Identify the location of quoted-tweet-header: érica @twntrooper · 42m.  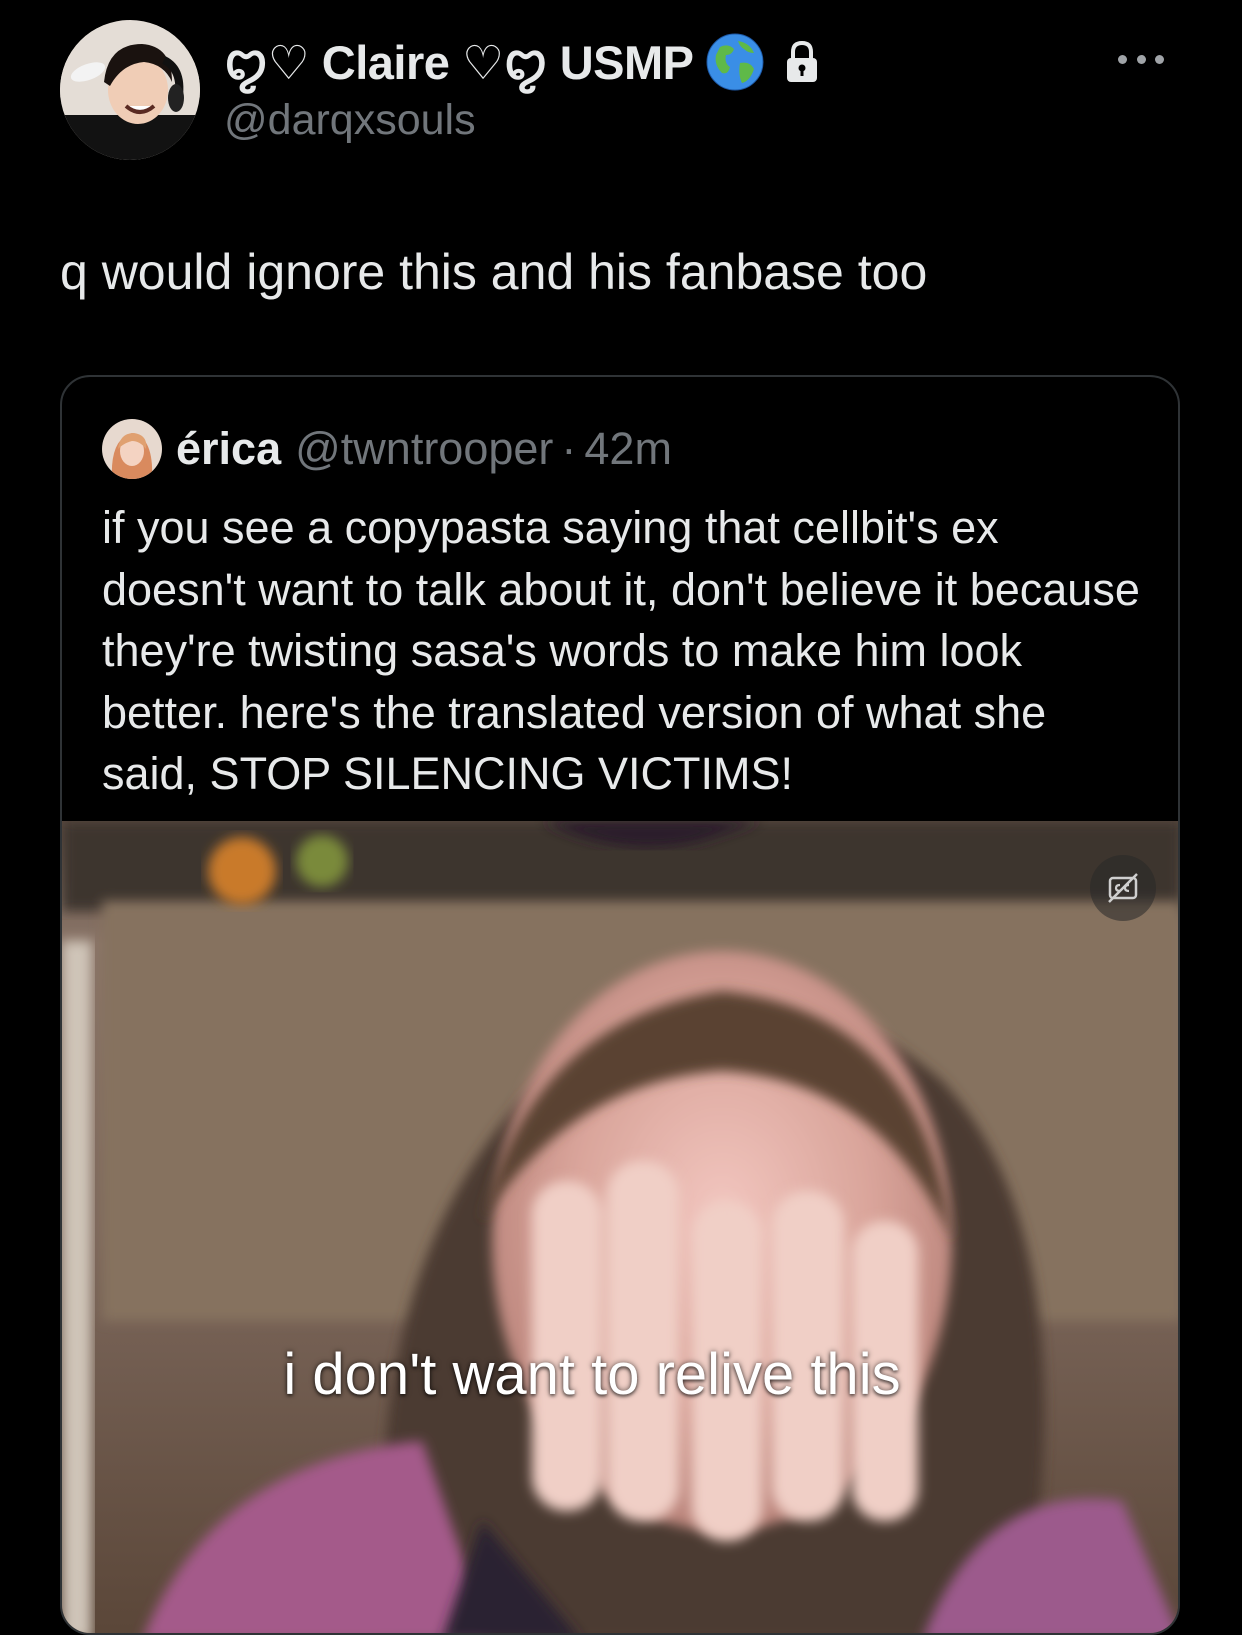
(387, 449).